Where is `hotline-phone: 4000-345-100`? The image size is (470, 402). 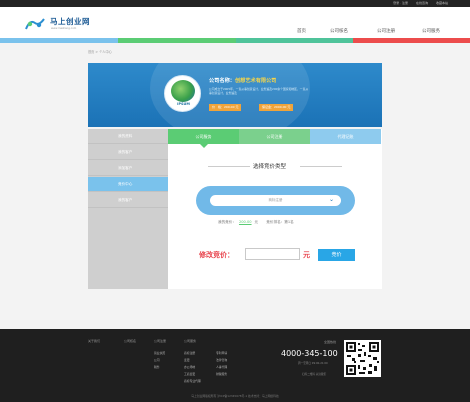 hotline-phone: 4000-345-100 is located at coordinates (309, 353).